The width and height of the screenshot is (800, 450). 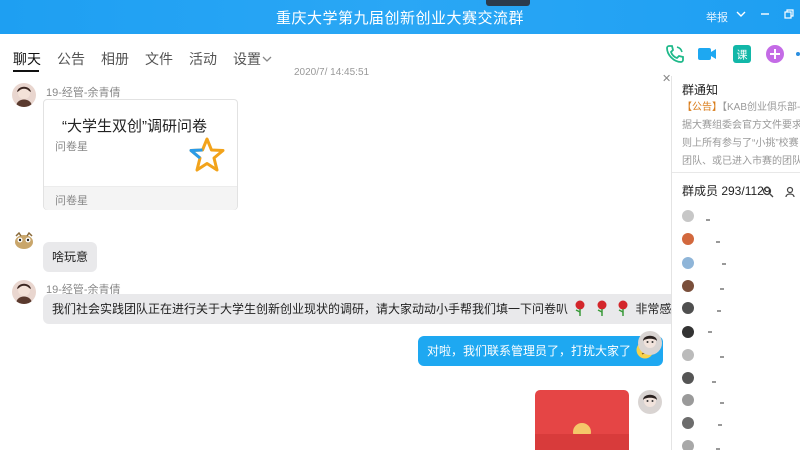 What do you see at coordinates (736, 172) in the screenshot?
I see `panel-separator` at bounding box center [736, 172].